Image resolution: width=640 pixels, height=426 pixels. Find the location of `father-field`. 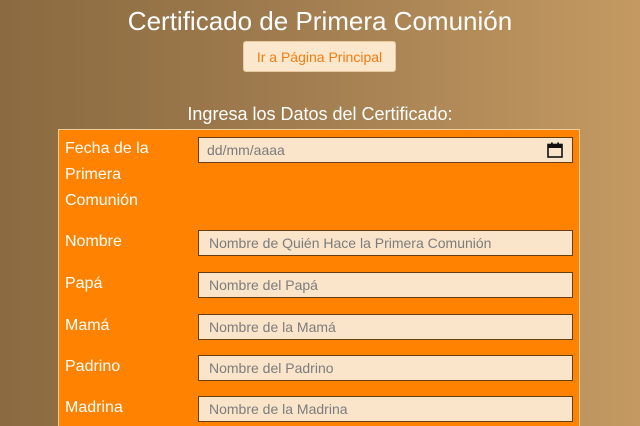

father-field is located at coordinates (385, 285).